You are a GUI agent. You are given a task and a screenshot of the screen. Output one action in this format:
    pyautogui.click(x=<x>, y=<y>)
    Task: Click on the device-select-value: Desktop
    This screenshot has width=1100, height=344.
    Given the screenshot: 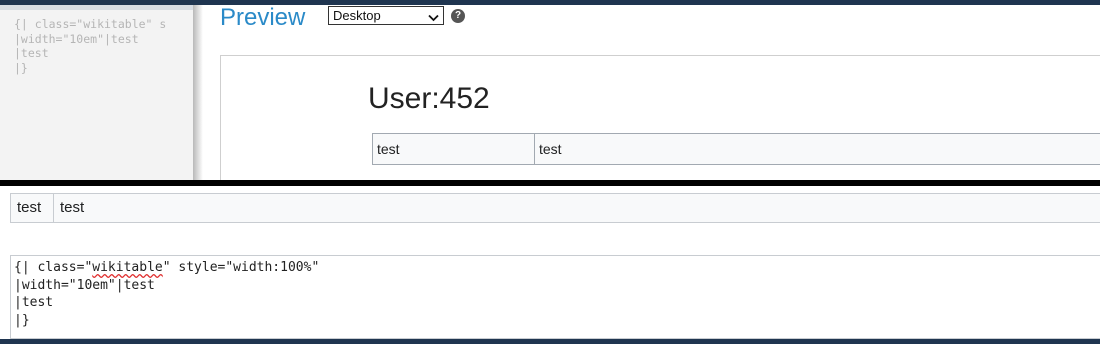 What is the action you would take?
    pyautogui.click(x=357, y=15)
    